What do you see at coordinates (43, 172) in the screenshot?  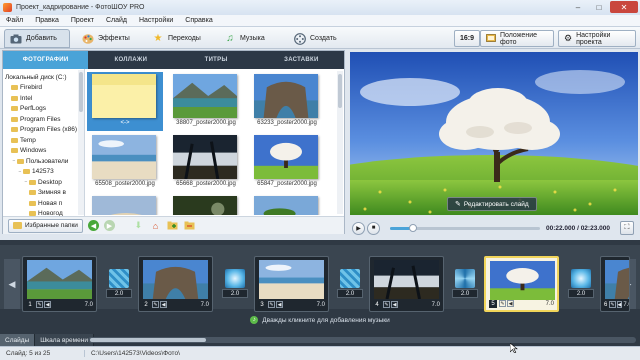 I see `tree-item: −142573` at bounding box center [43, 172].